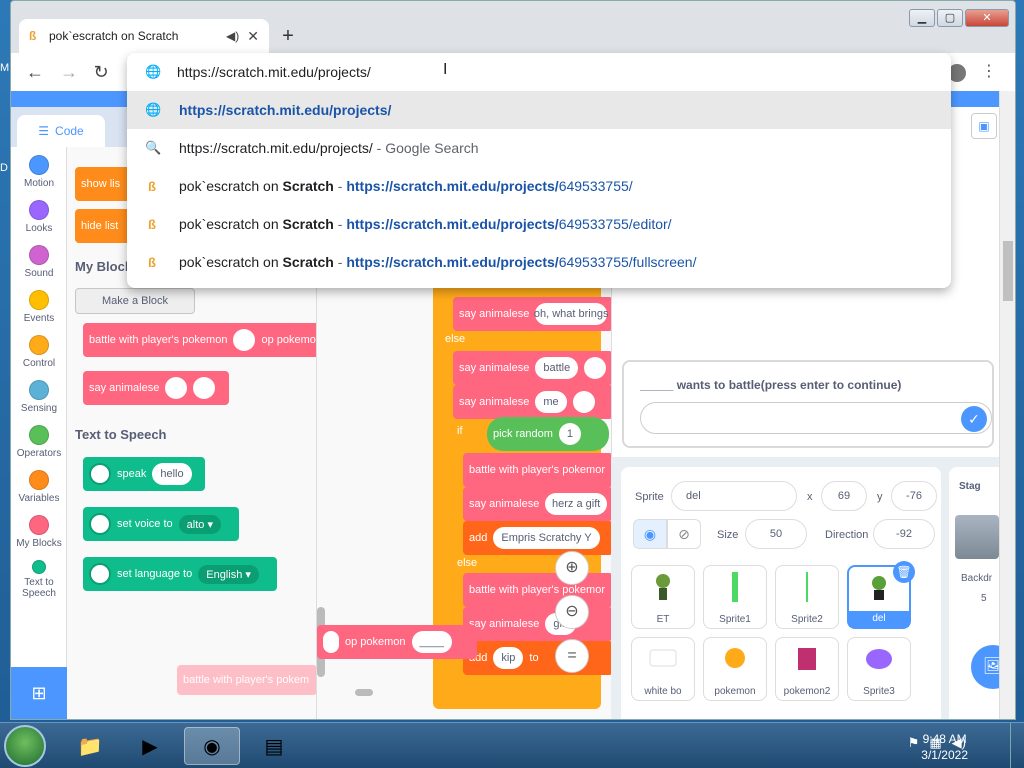 This screenshot has width=1024, height=768. I want to click on say-animalese-script-block: say animalese oh, what brings, so click(532, 314).